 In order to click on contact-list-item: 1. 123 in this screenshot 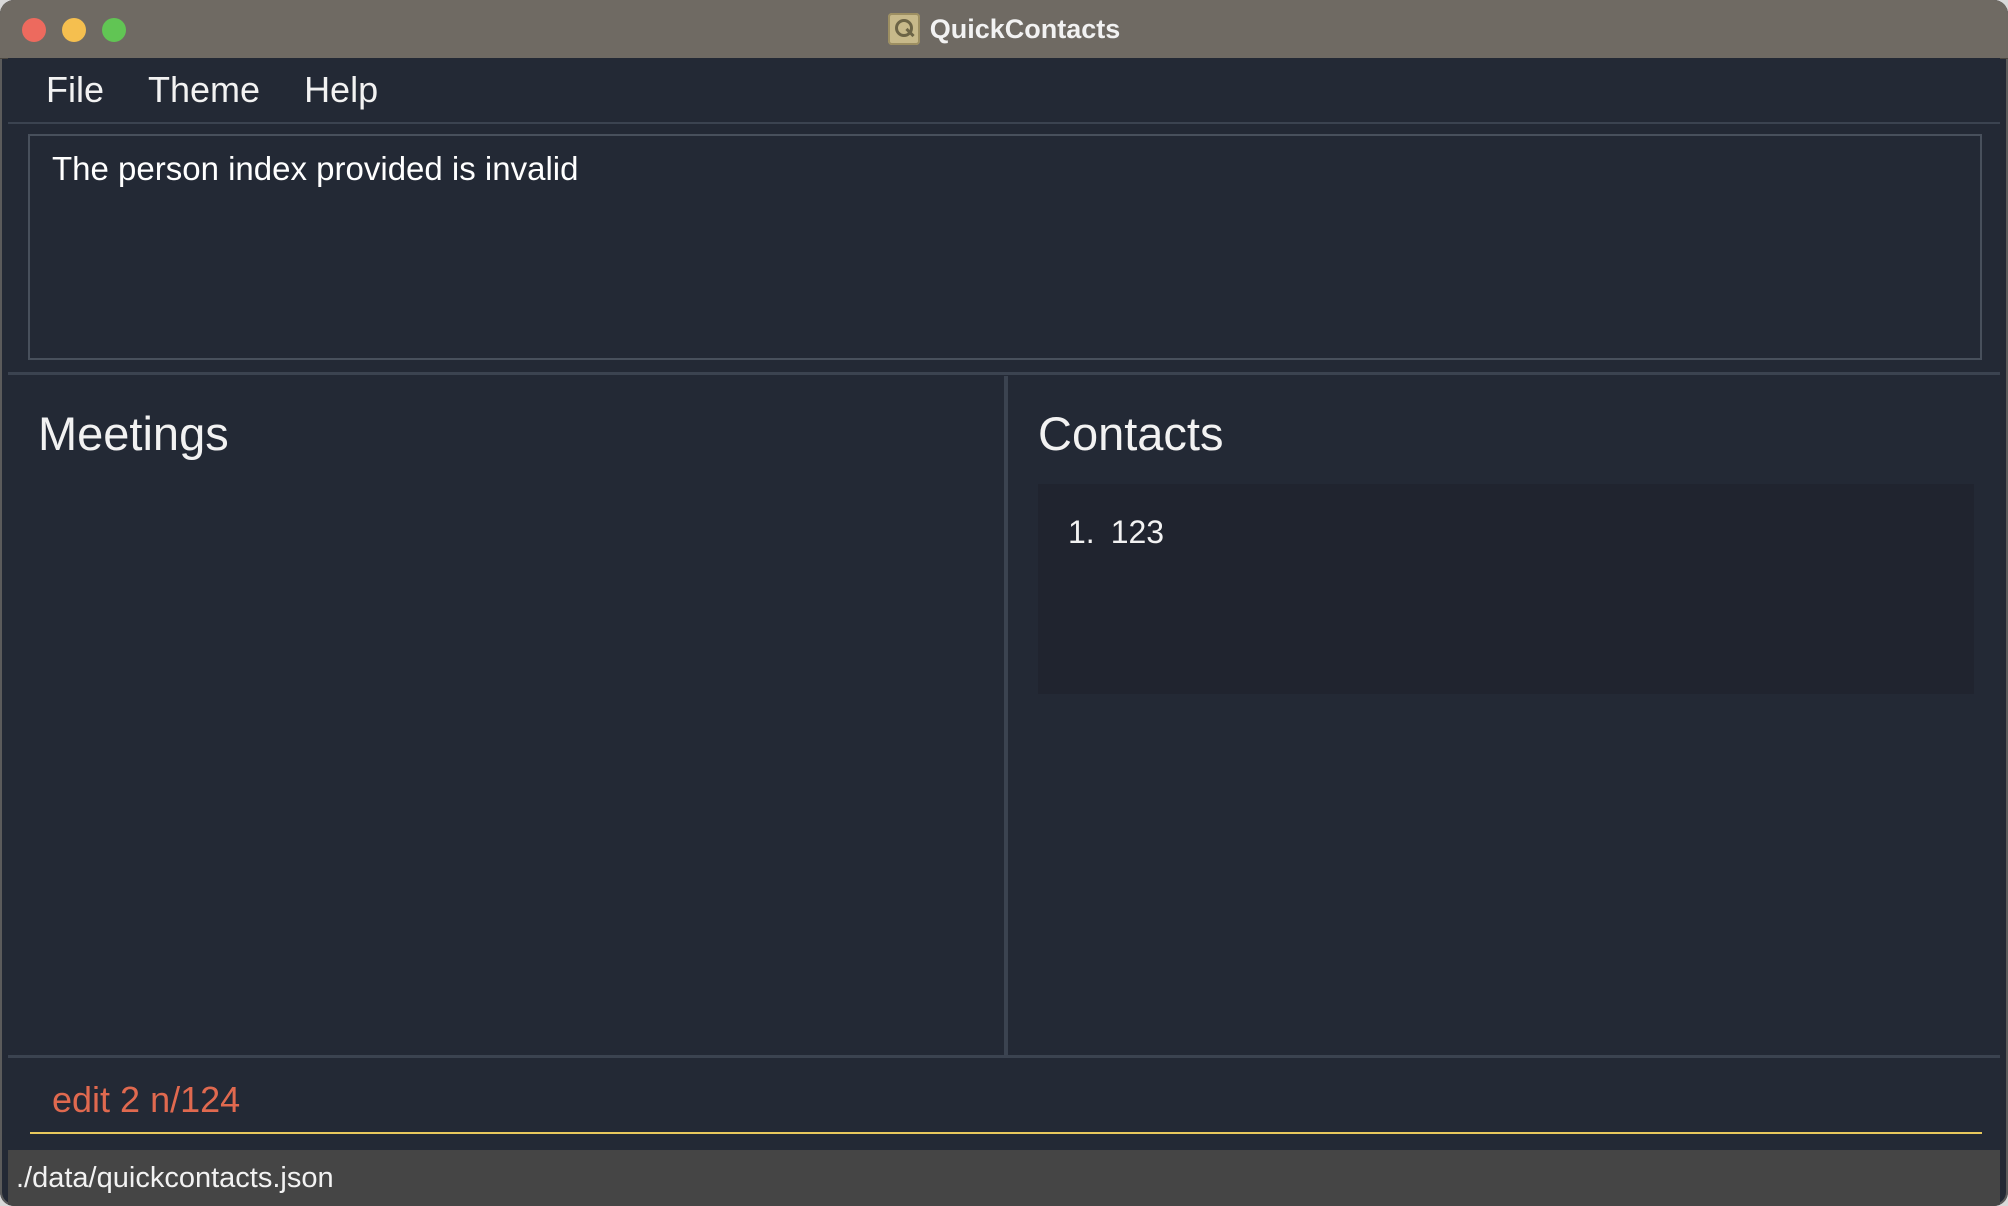, I will do `click(1116, 532)`.